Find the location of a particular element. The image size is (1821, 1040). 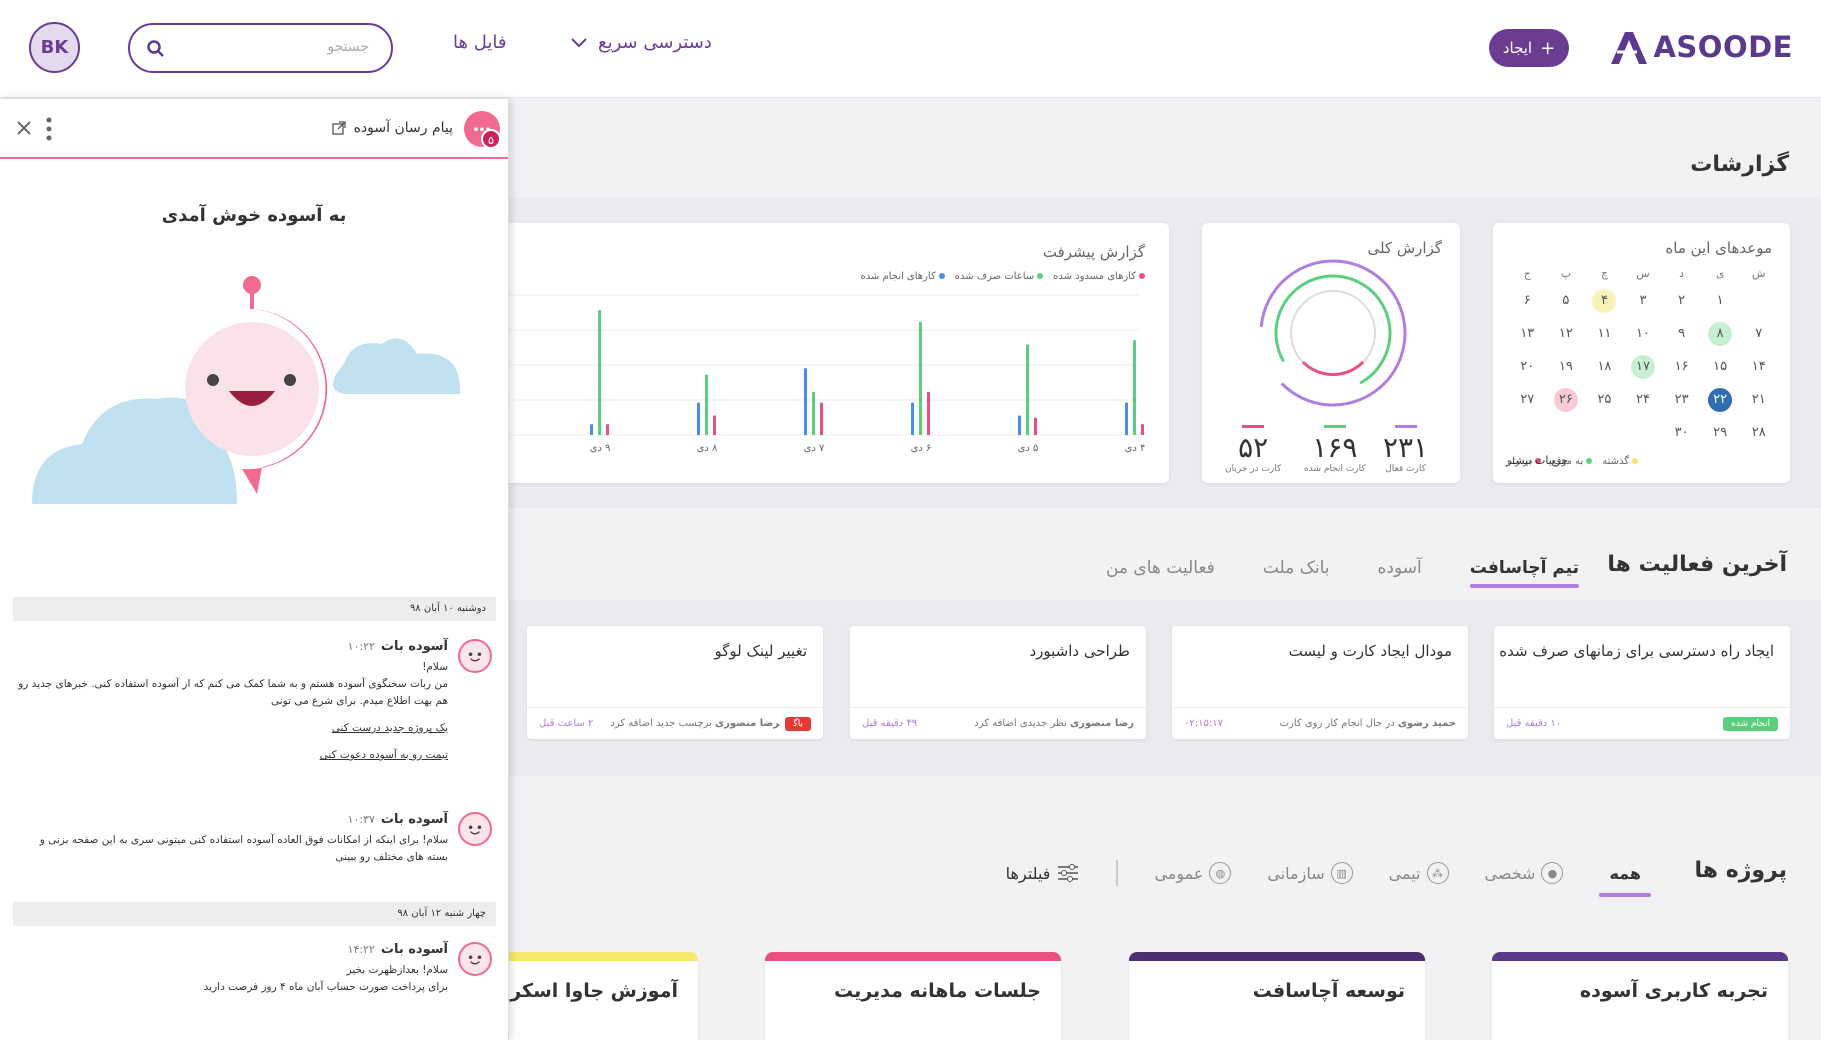

calendar-day: ۲۷ is located at coordinates (1527, 400).